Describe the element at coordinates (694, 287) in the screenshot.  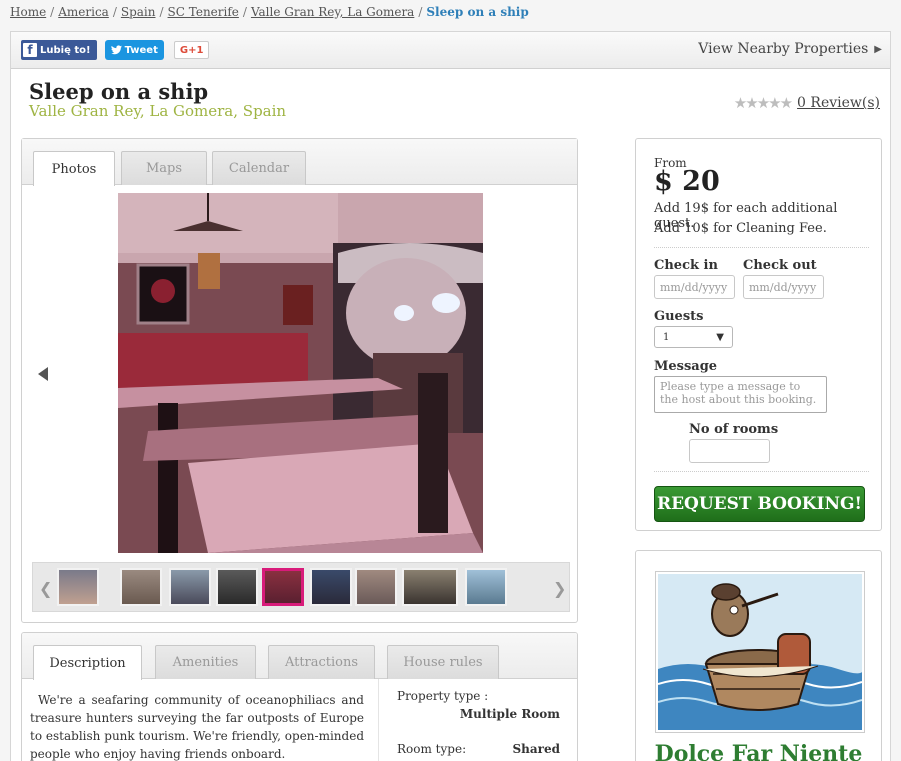
I see `checkin-field: mm/dd/yyyy` at that location.